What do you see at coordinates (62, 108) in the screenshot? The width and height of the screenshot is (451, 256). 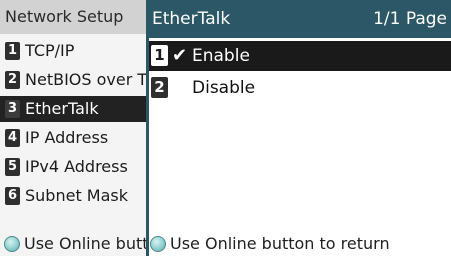 I see `menu-item-label: EtherTalk` at bounding box center [62, 108].